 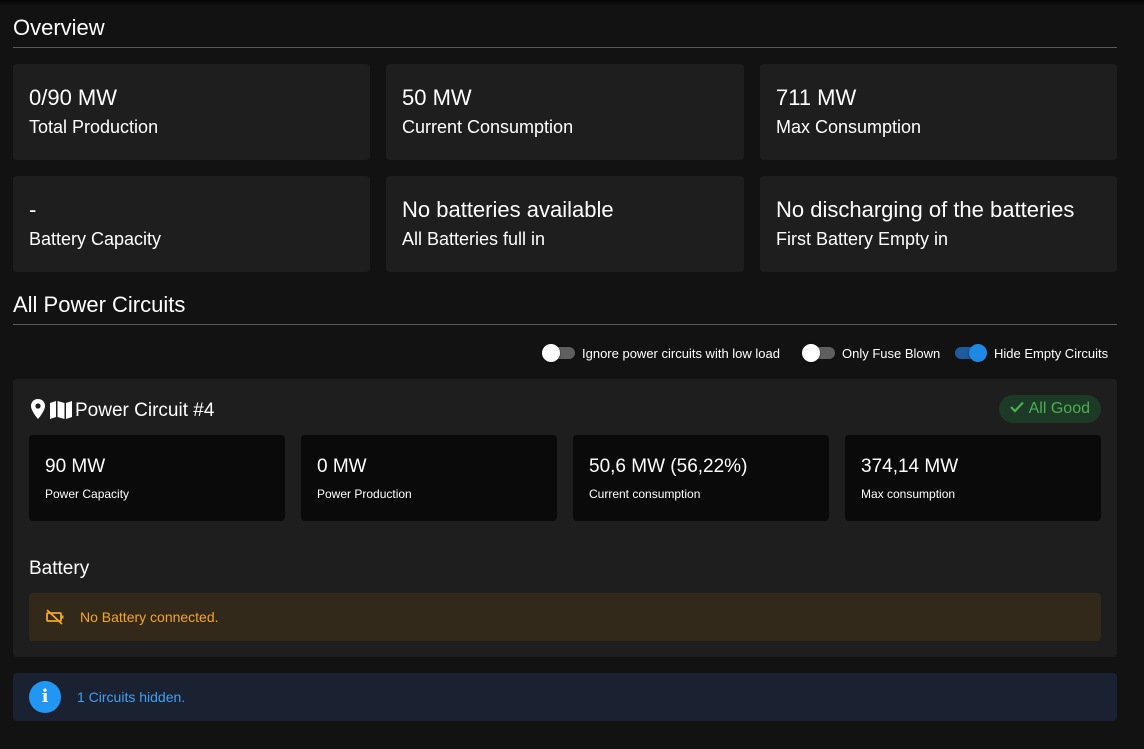 What do you see at coordinates (191, 224) in the screenshot?
I see `battery-capacity-card: - Battery Capacity` at bounding box center [191, 224].